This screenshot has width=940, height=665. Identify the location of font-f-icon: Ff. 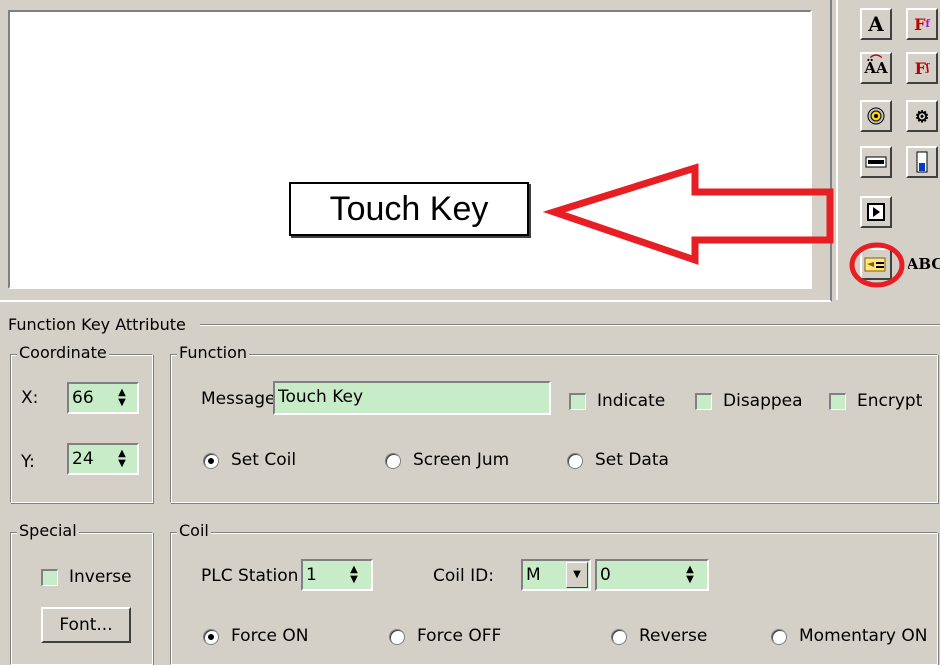
(922, 24).